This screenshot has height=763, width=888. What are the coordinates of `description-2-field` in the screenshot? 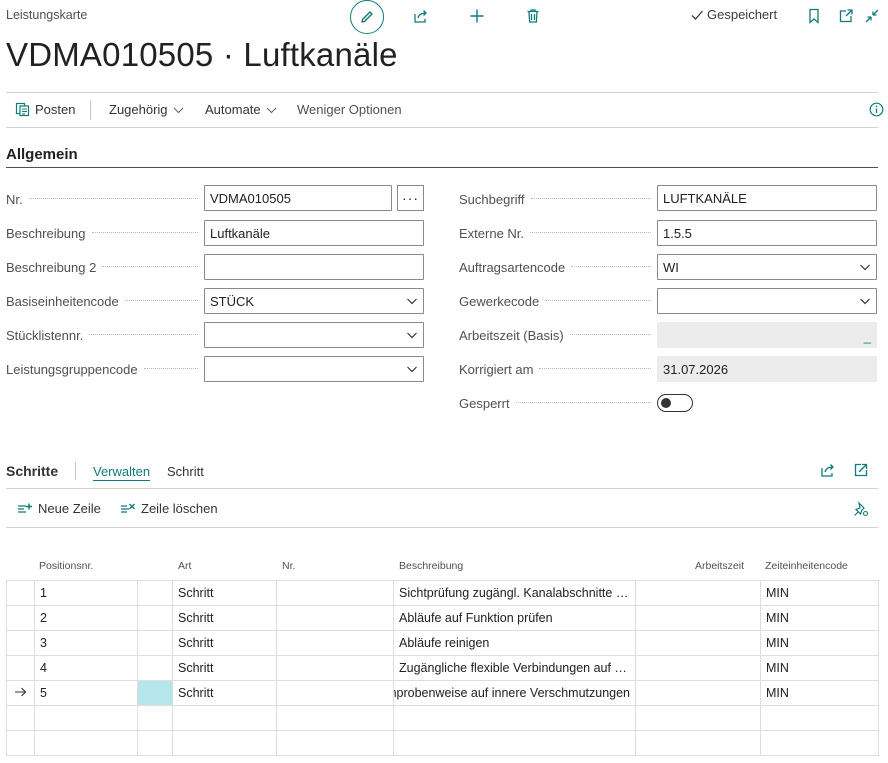 It's located at (314, 267).